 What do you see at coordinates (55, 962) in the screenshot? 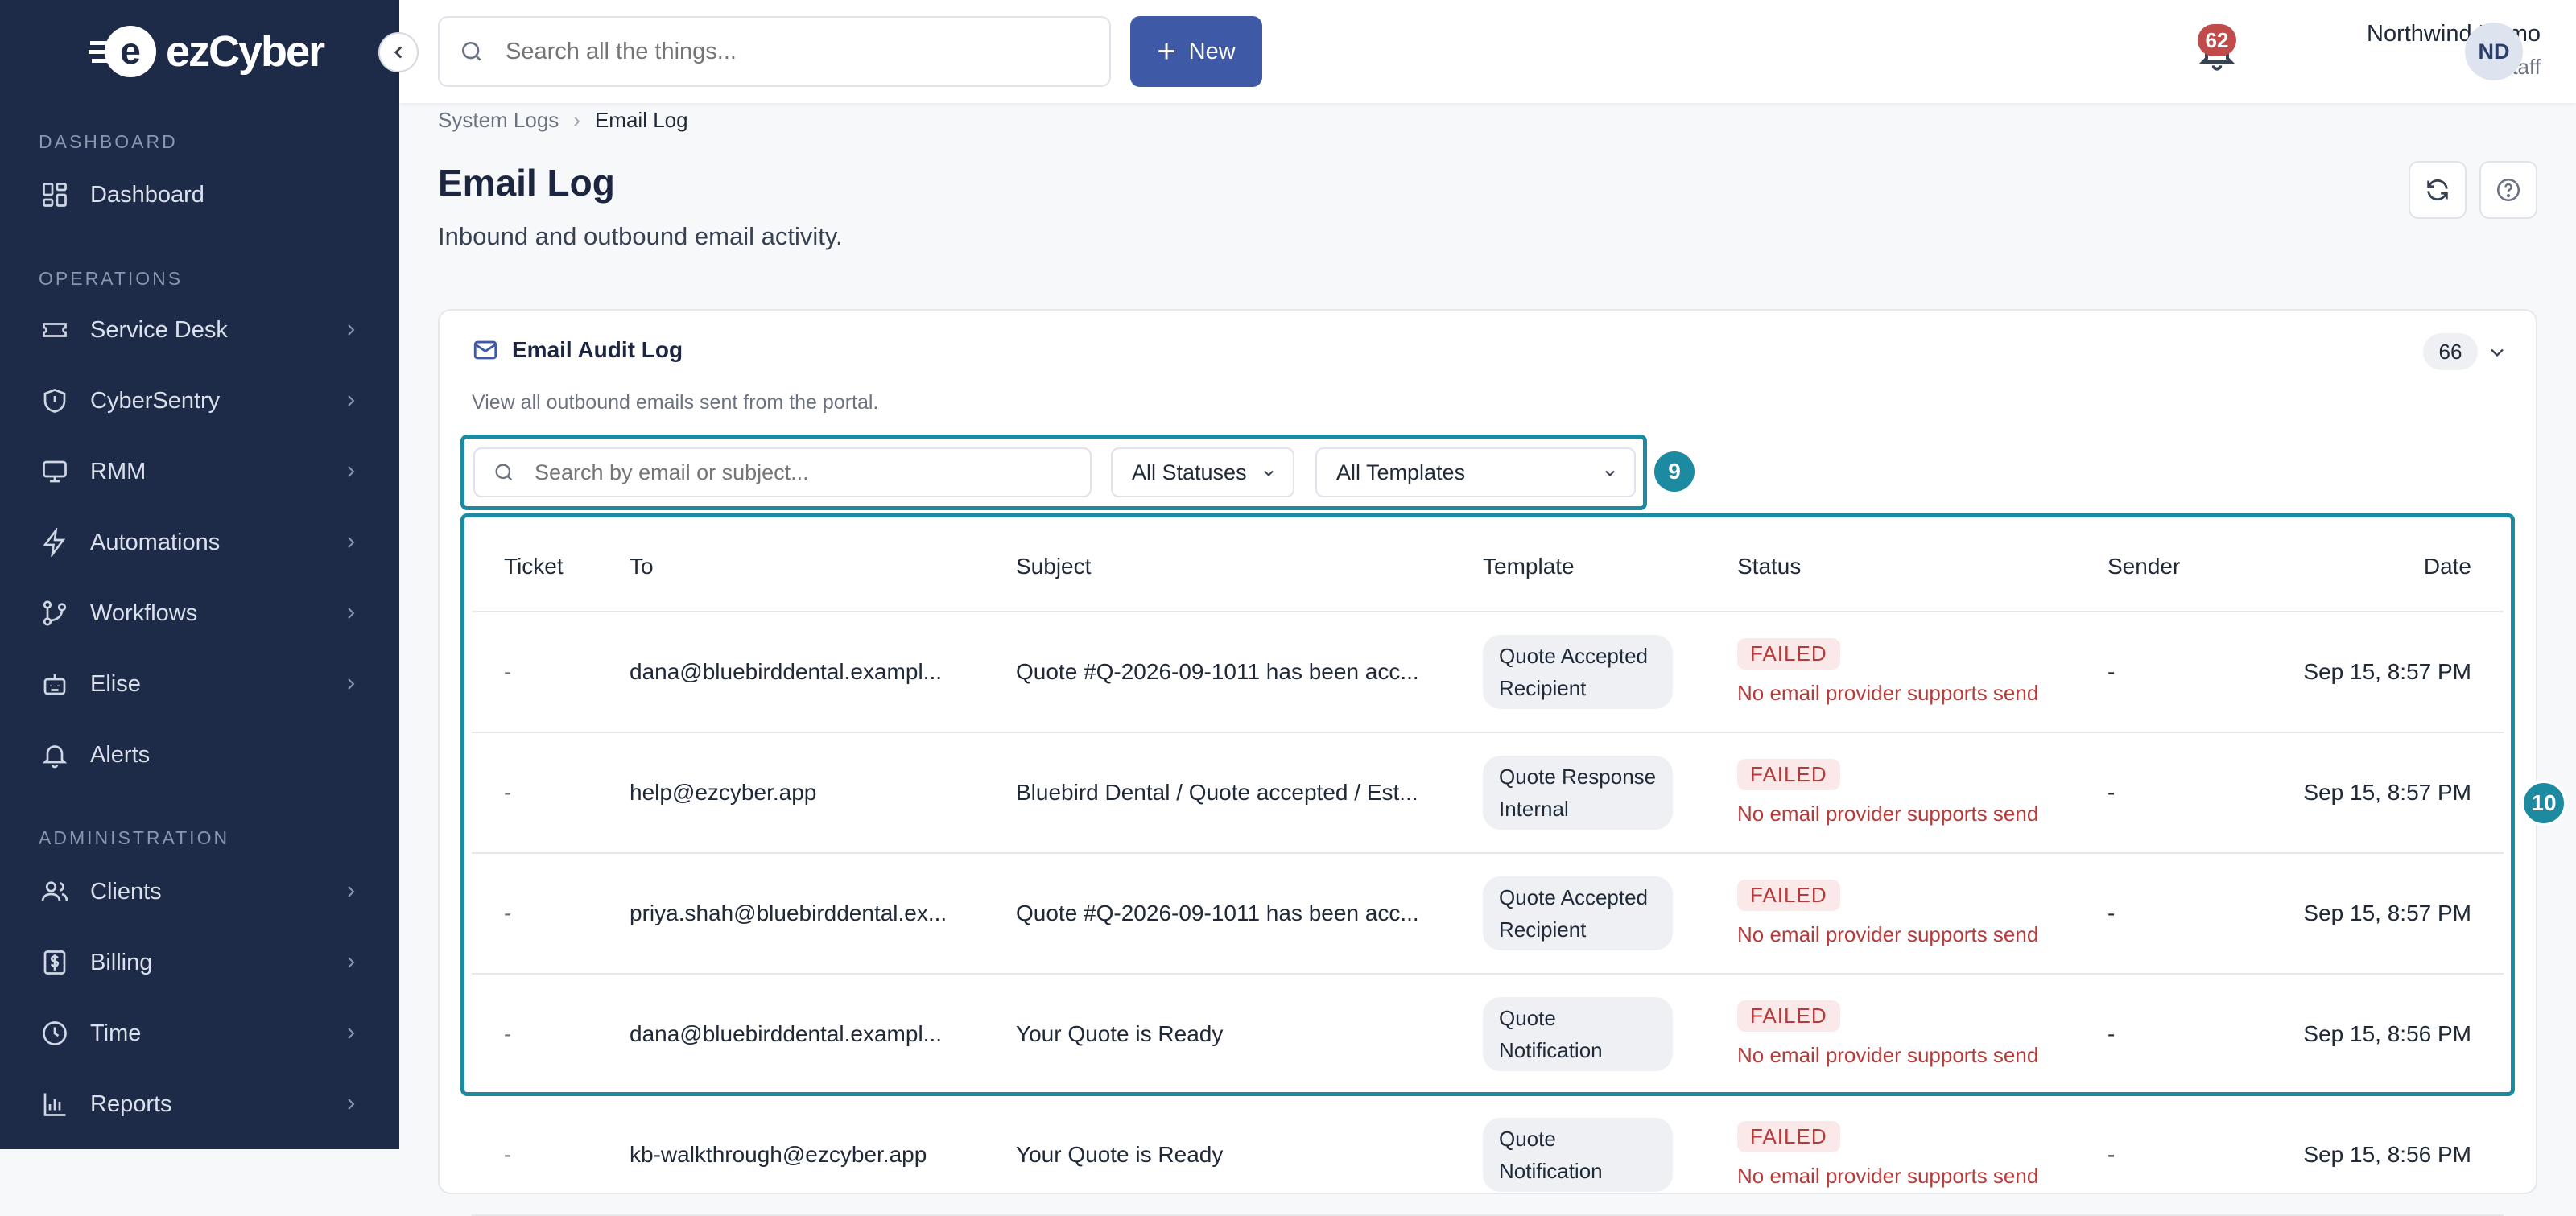
I see `dollar-icon` at bounding box center [55, 962].